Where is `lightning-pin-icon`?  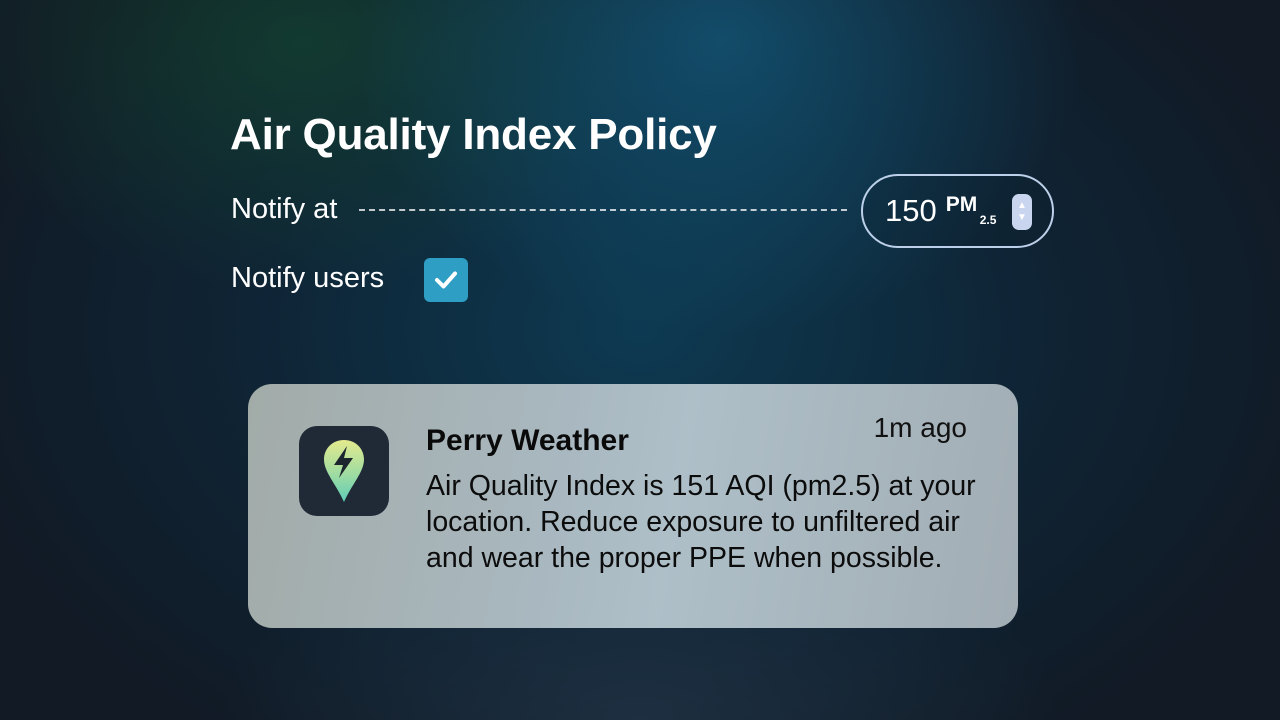 lightning-pin-icon is located at coordinates (344, 471).